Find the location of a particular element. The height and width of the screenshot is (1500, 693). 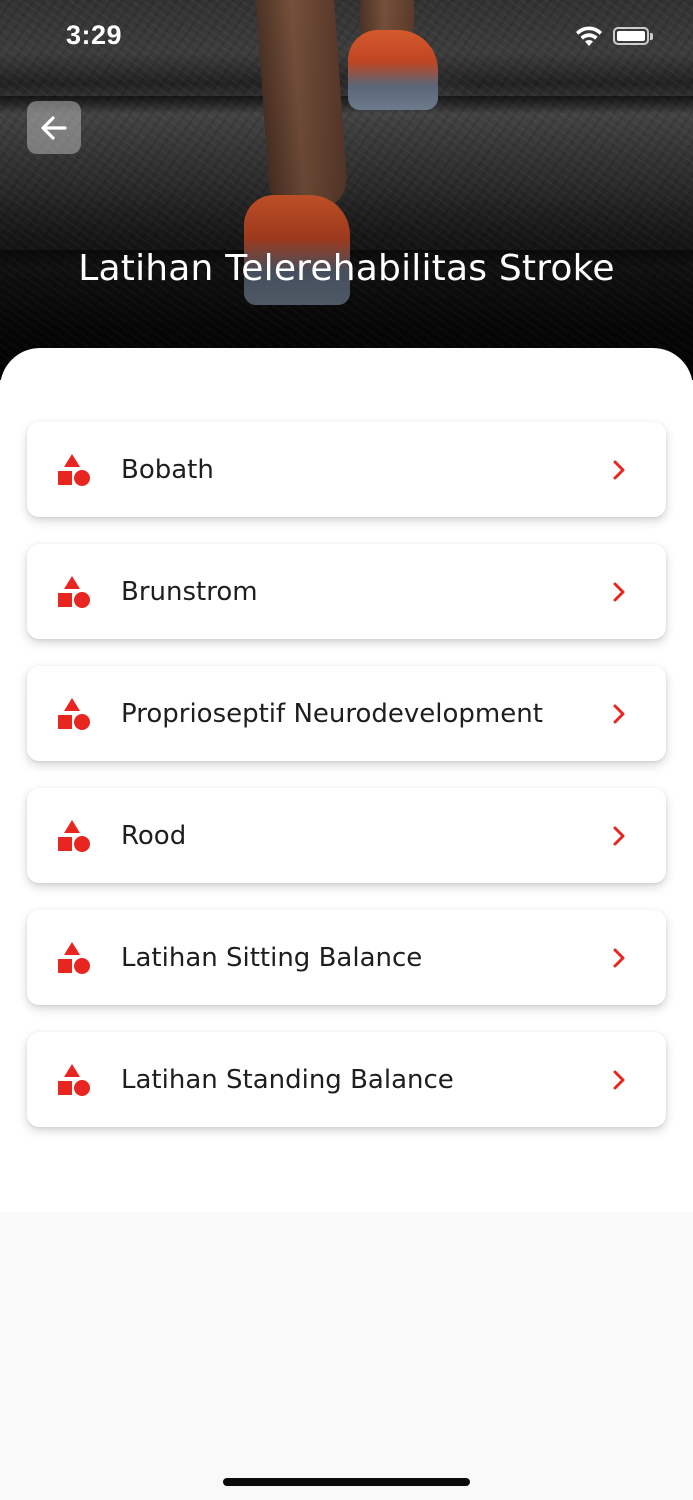

menu-item-bobath: Bobath is located at coordinates (346, 469).